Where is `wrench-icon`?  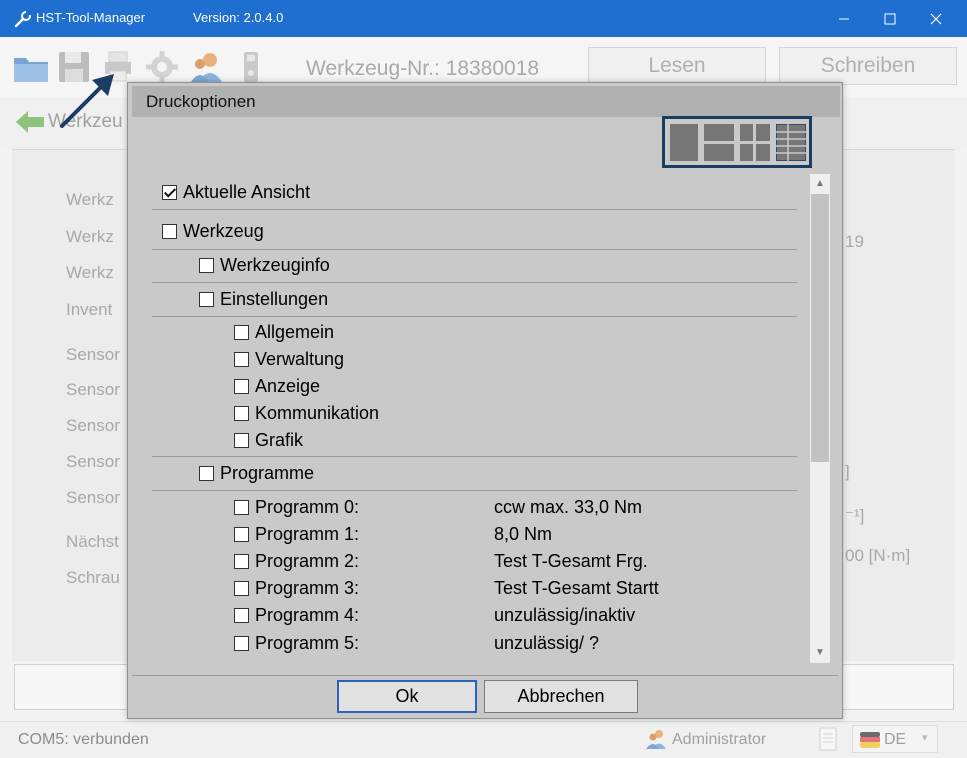 wrench-icon is located at coordinates (23, 19).